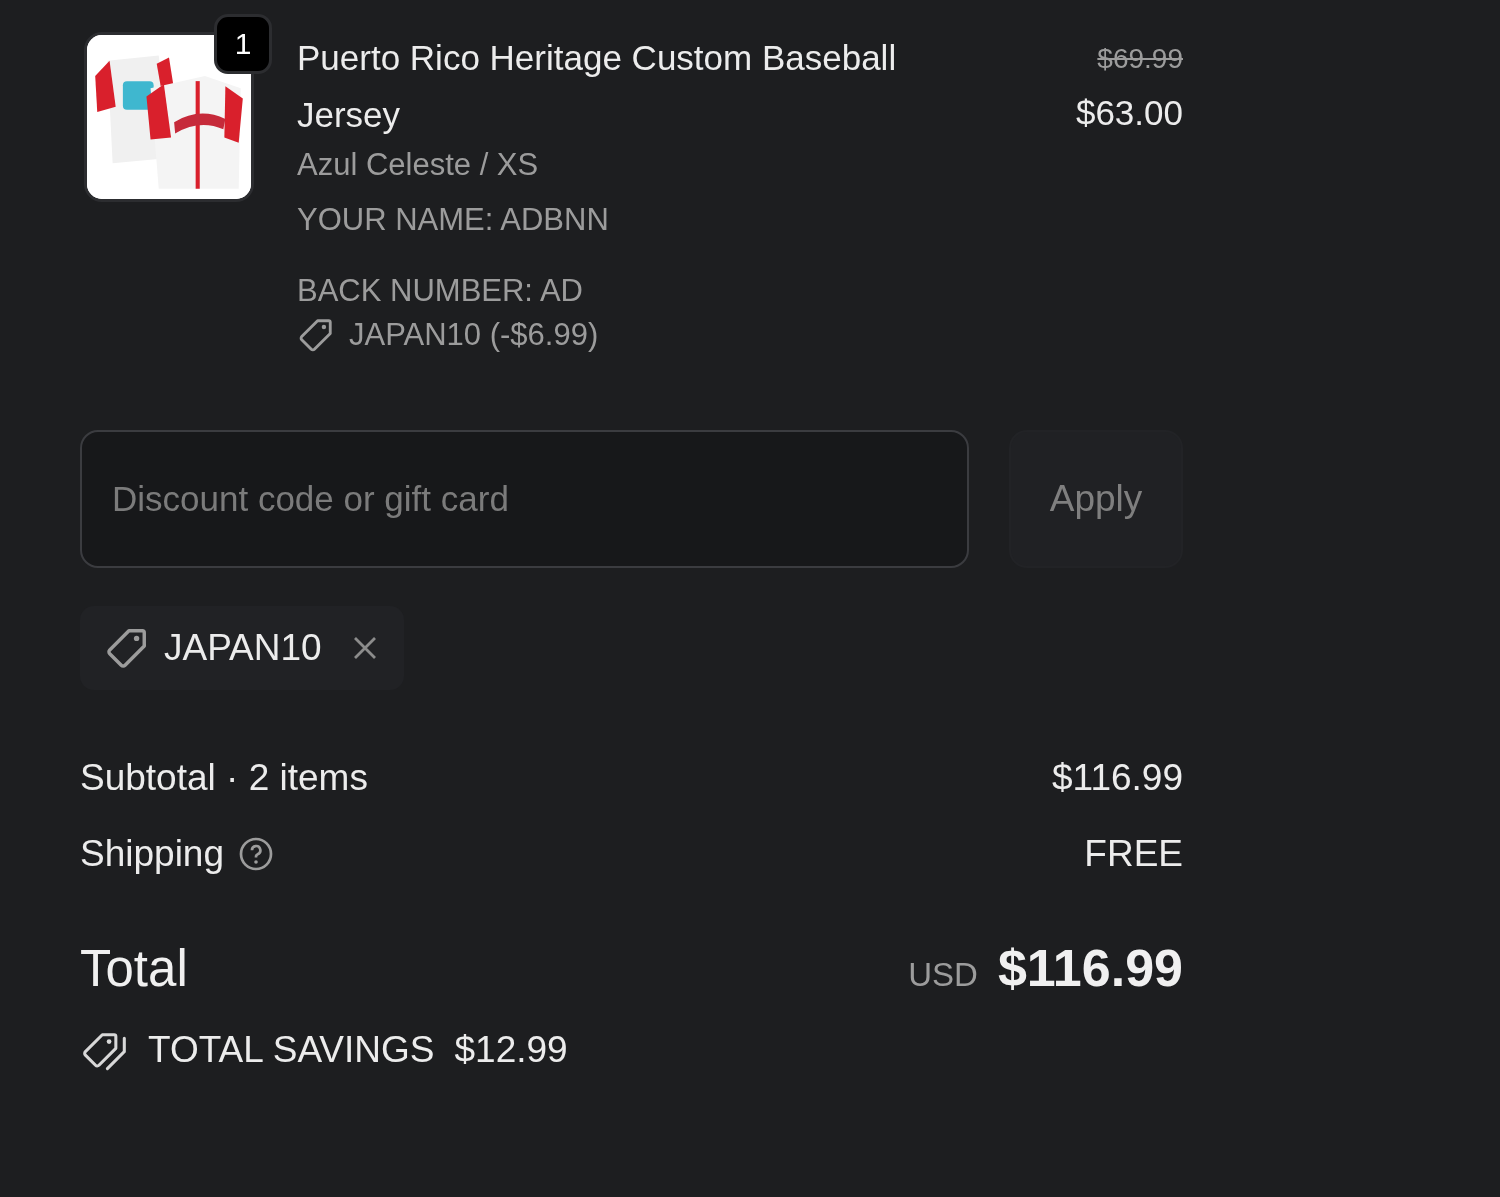 The height and width of the screenshot is (1197, 1500). What do you see at coordinates (316, 335) in the screenshot?
I see `tag-icon` at bounding box center [316, 335].